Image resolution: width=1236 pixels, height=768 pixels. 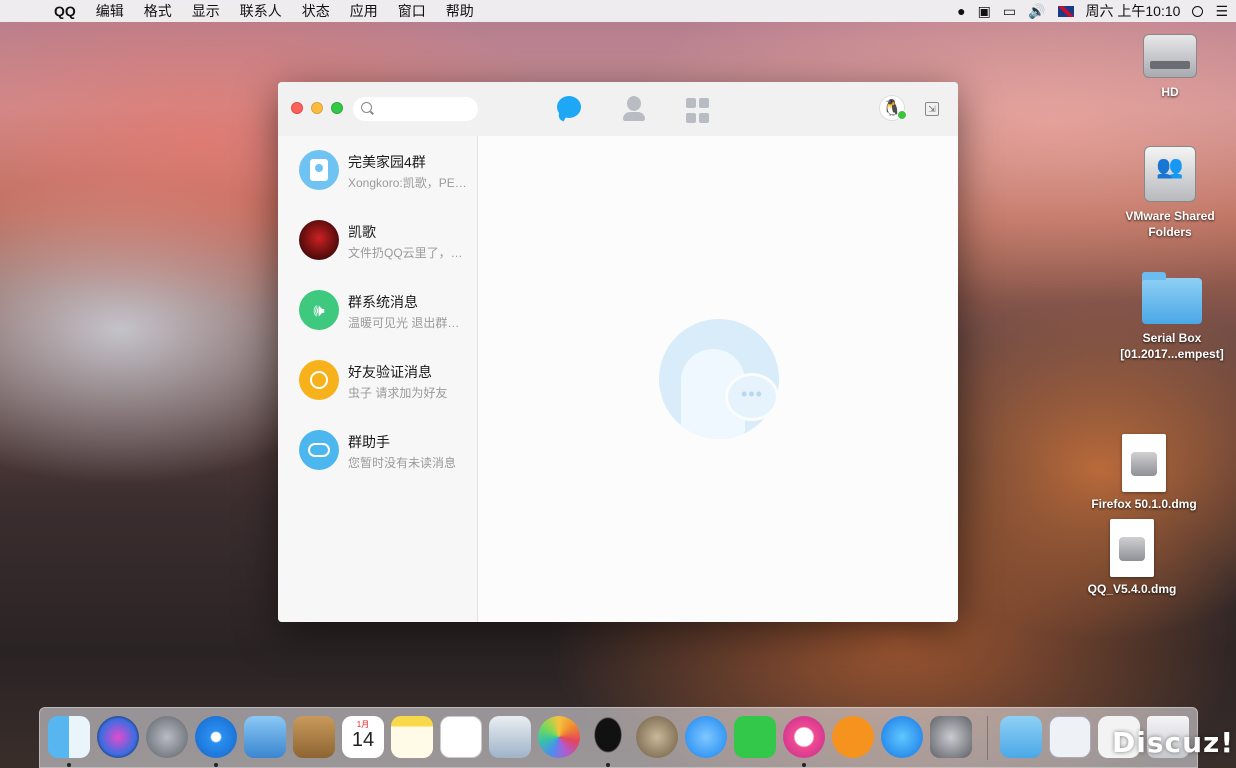 I want to click on person-icon, so click(x=319, y=380).